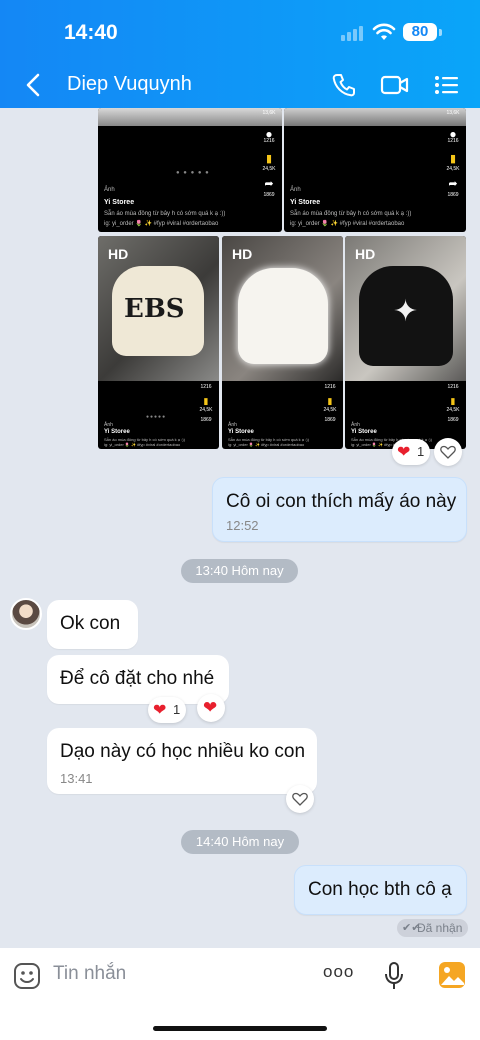 This screenshot has height=1040, width=480. Describe the element at coordinates (420, 32) in the screenshot. I see `battery-indicator: 80` at that location.